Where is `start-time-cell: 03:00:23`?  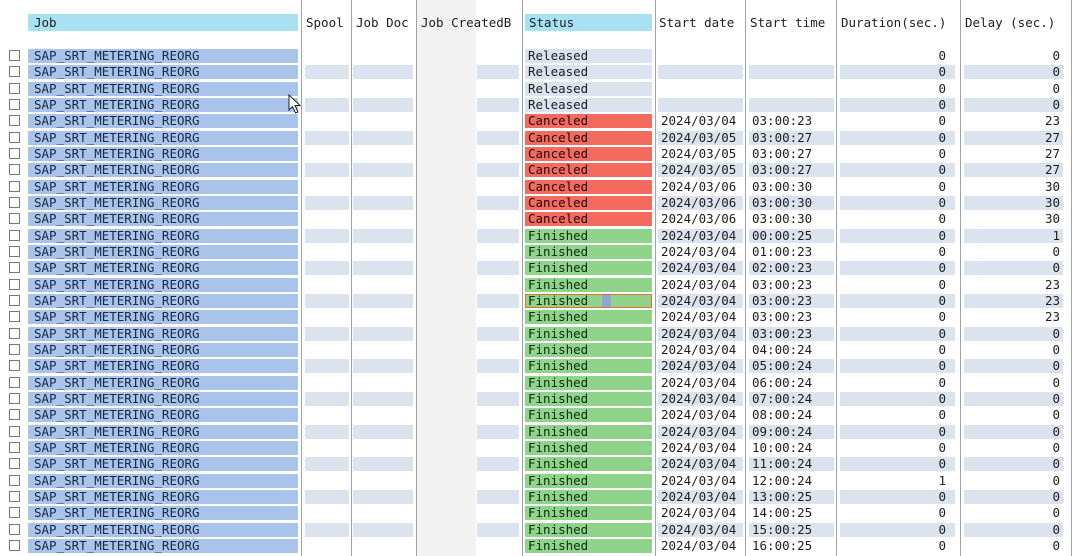 start-time-cell: 03:00:23 is located at coordinates (791, 300).